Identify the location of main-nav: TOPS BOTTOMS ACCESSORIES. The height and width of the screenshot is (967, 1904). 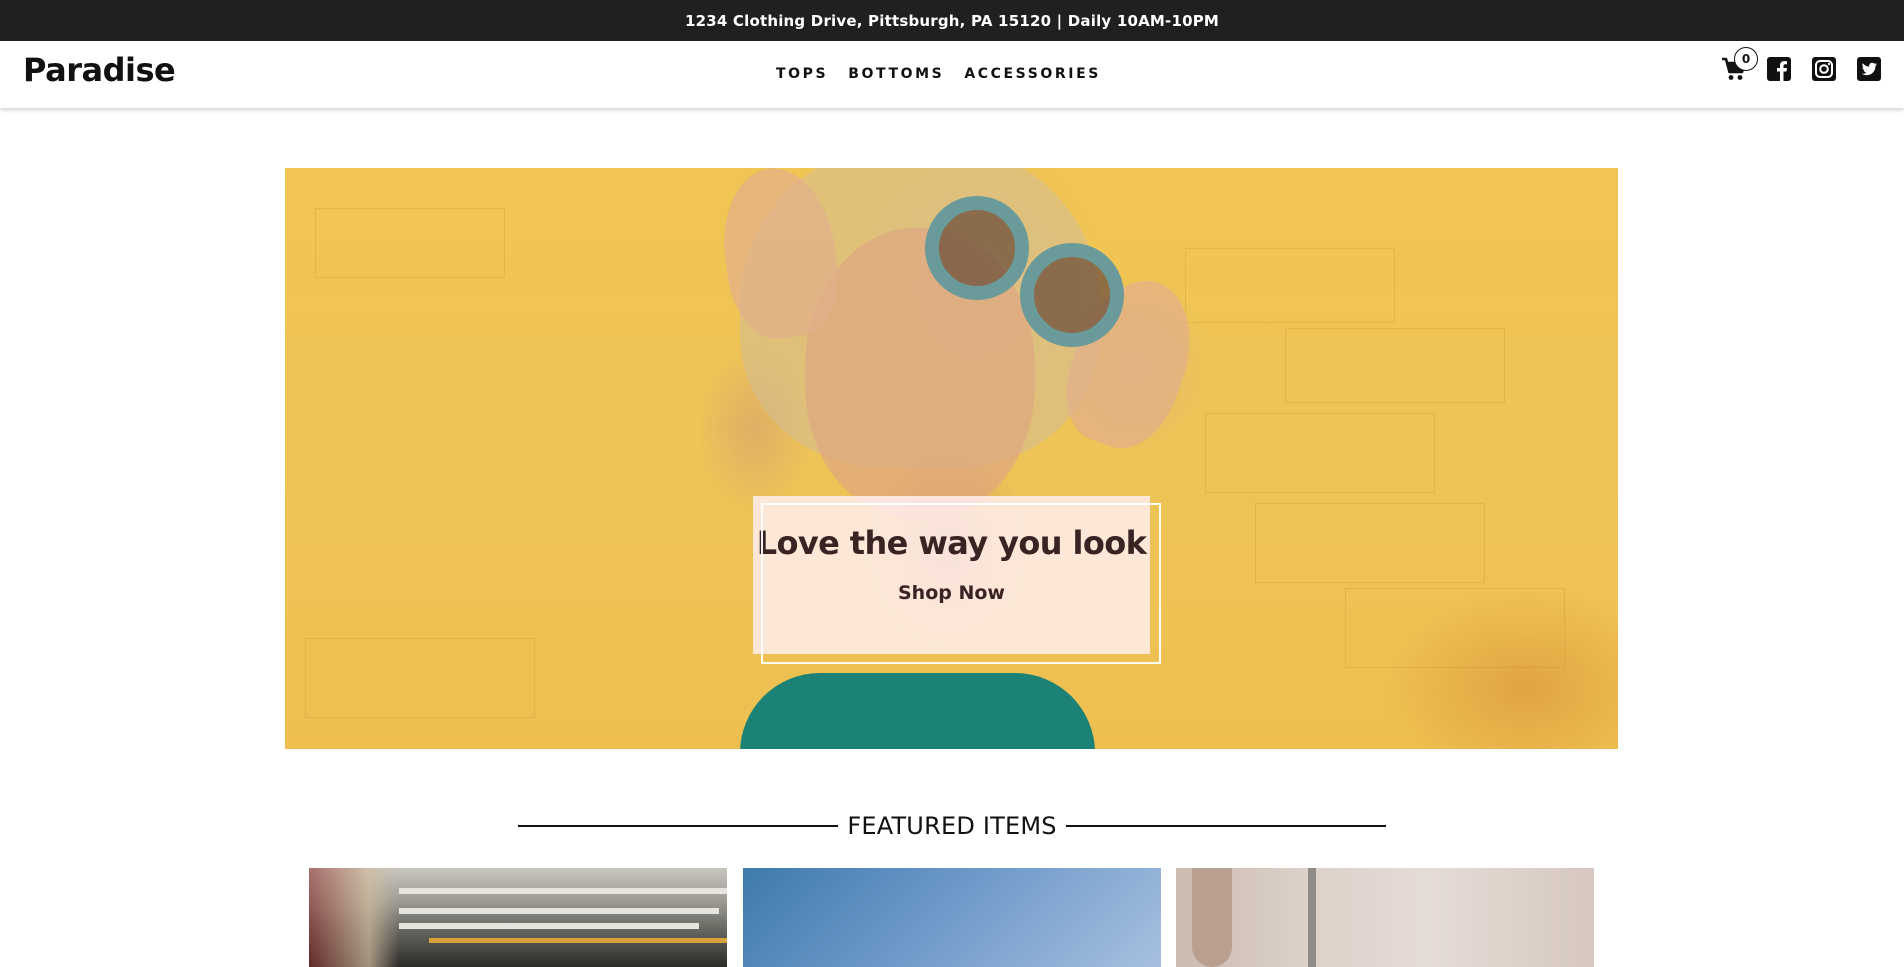
(938, 74).